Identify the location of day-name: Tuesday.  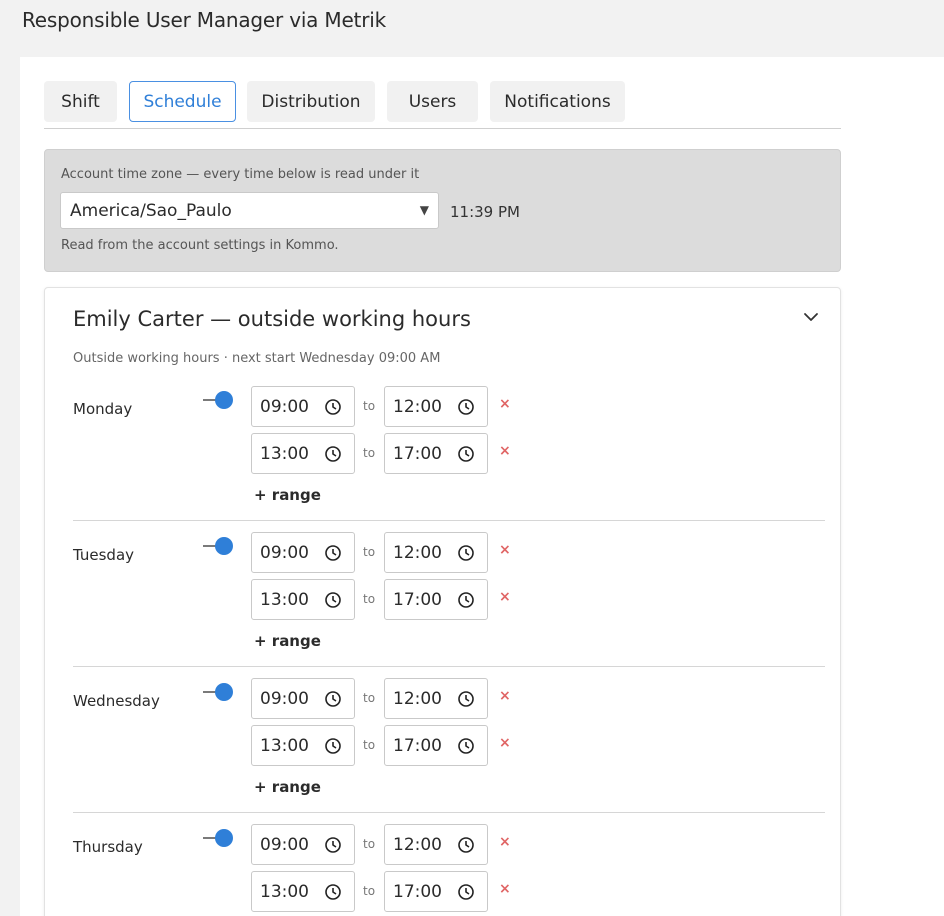
(104, 555).